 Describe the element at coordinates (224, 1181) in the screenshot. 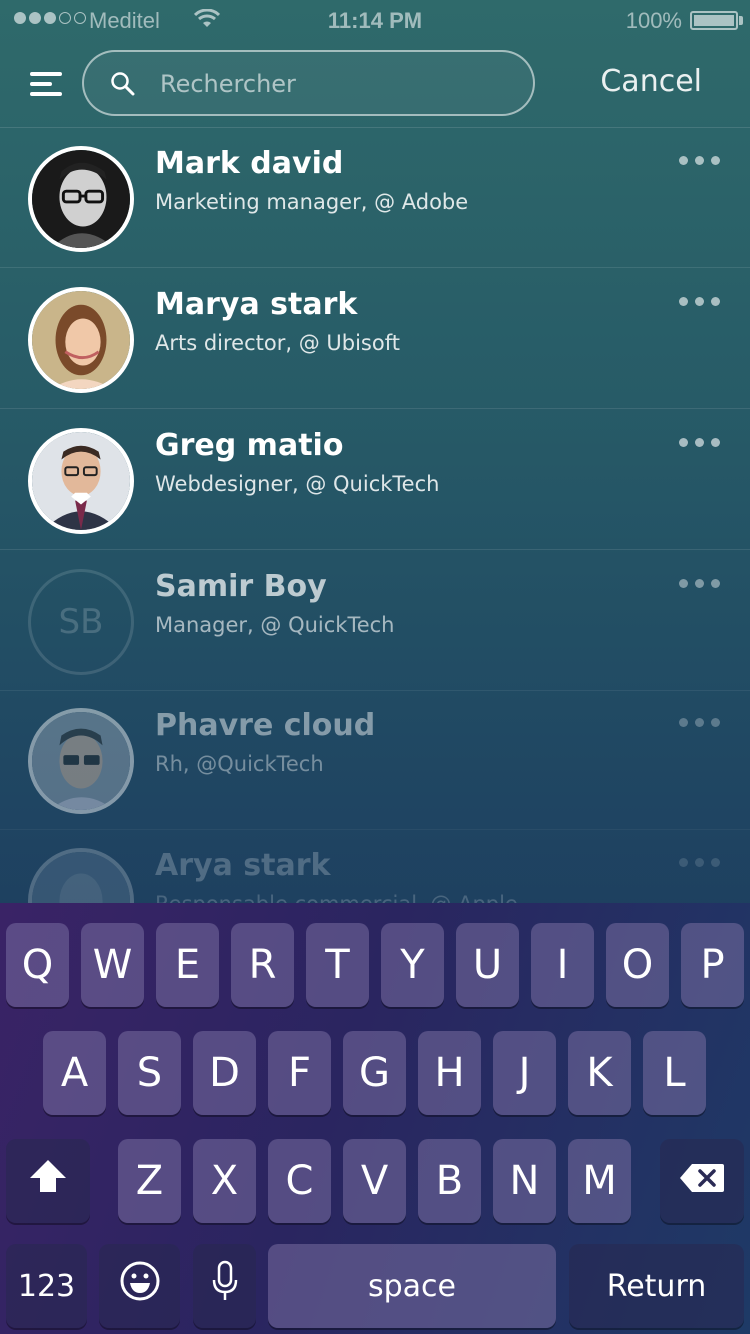

I see `key-x: X` at that location.